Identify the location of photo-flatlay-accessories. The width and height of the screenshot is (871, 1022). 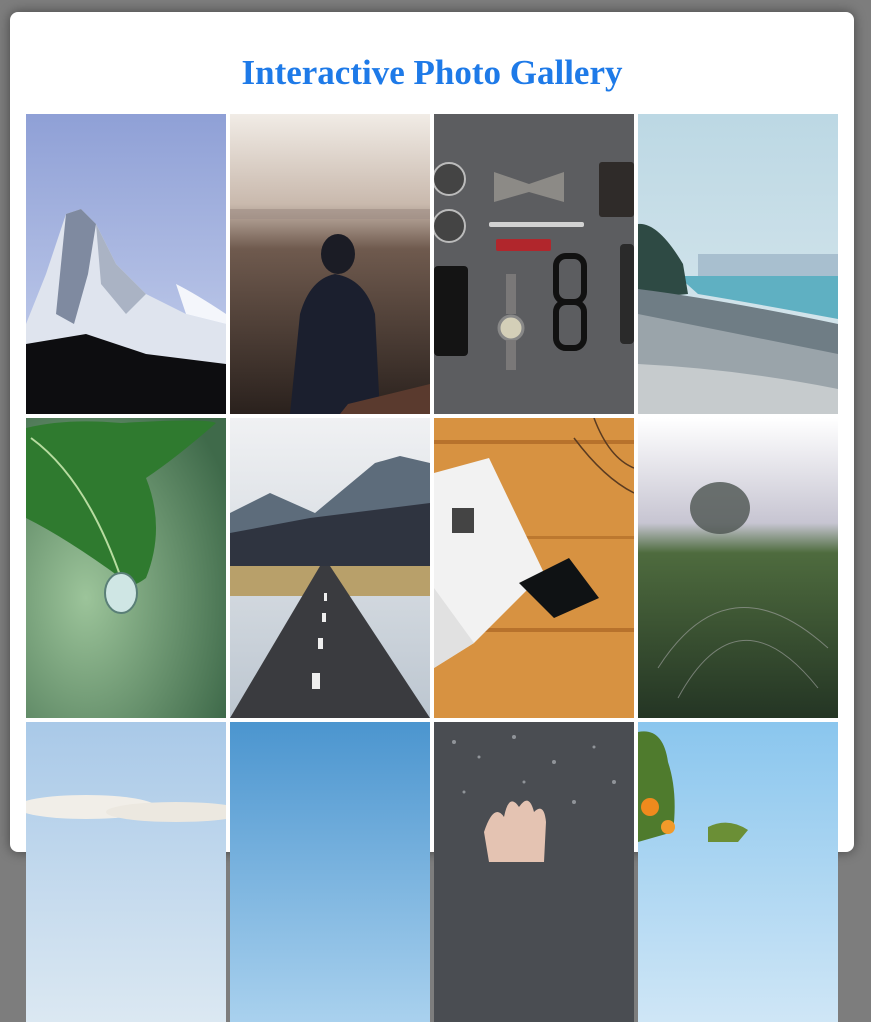
(534, 264).